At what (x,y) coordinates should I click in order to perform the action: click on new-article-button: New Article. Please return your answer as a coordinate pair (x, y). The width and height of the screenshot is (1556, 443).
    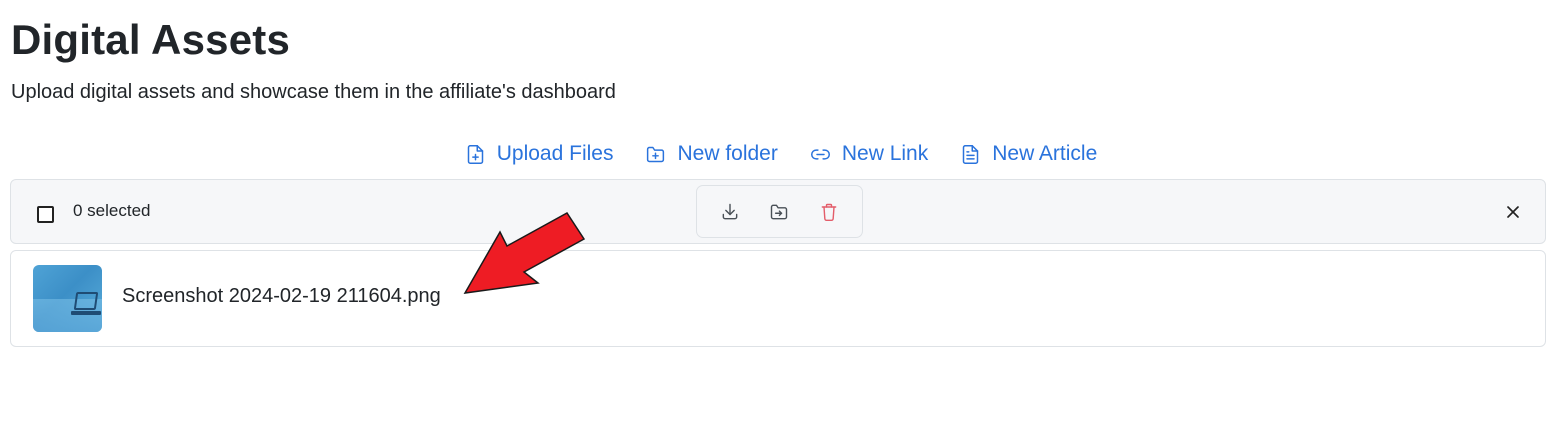
    Looking at the image, I should click on (1028, 154).